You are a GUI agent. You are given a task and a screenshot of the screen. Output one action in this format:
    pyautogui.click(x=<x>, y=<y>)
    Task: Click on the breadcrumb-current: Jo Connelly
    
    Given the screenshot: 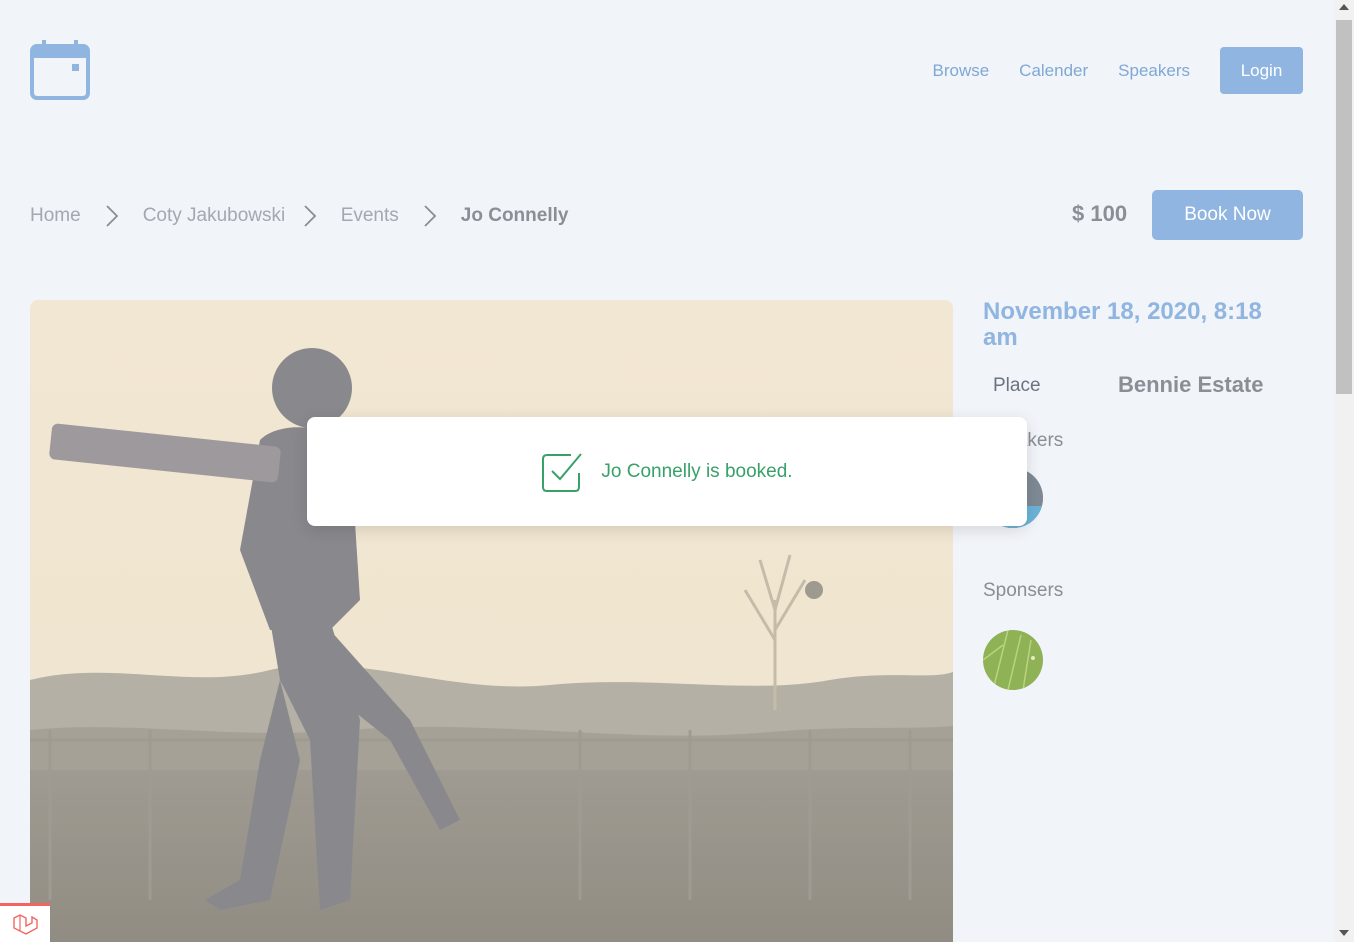 What is the action you would take?
    pyautogui.click(x=514, y=215)
    